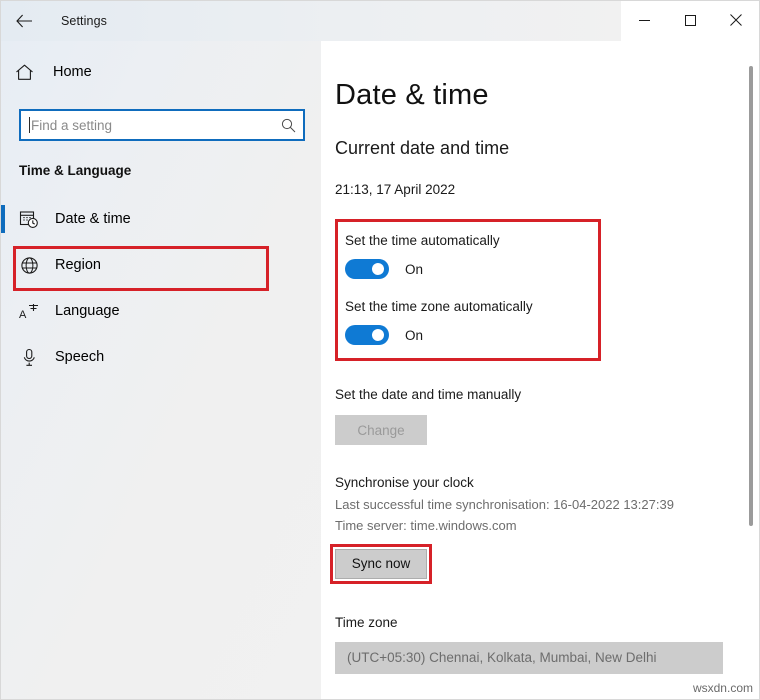 This screenshot has width=760, height=700. What do you see at coordinates (367, 269) in the screenshot?
I see `auto-time-toggle` at bounding box center [367, 269].